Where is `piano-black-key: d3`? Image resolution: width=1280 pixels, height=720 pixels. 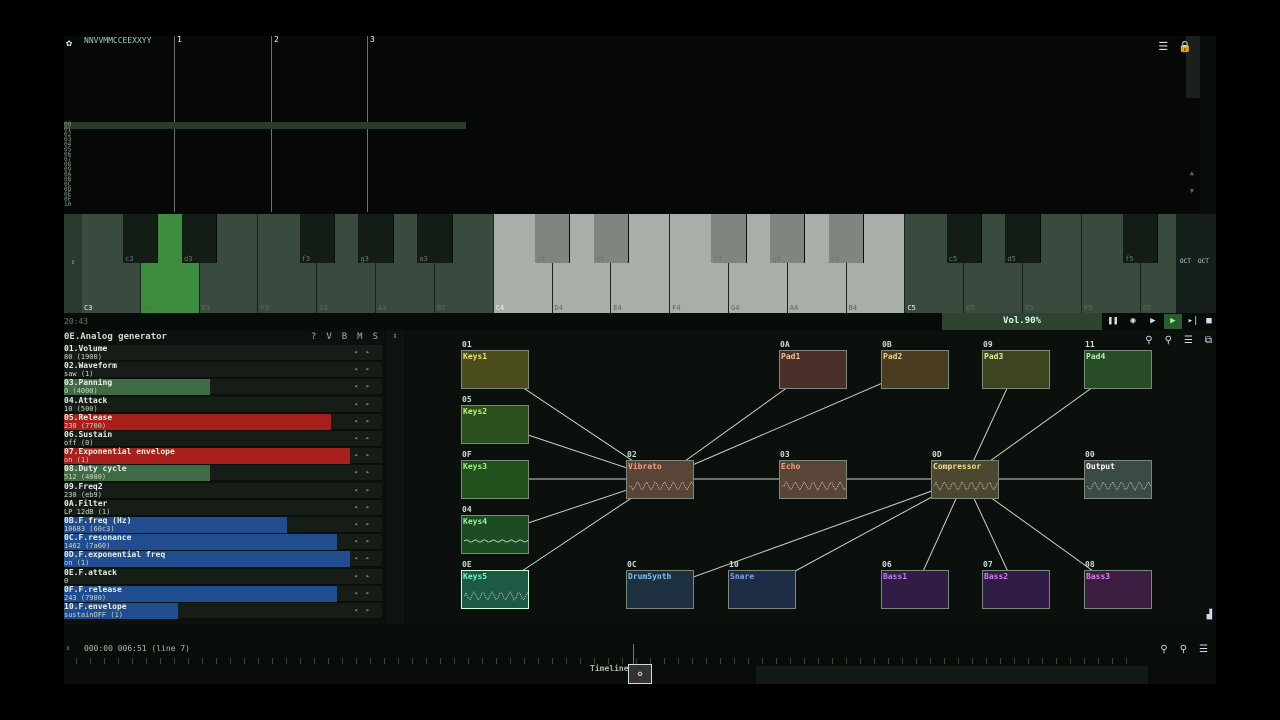 piano-black-key: d3 is located at coordinates (199, 238).